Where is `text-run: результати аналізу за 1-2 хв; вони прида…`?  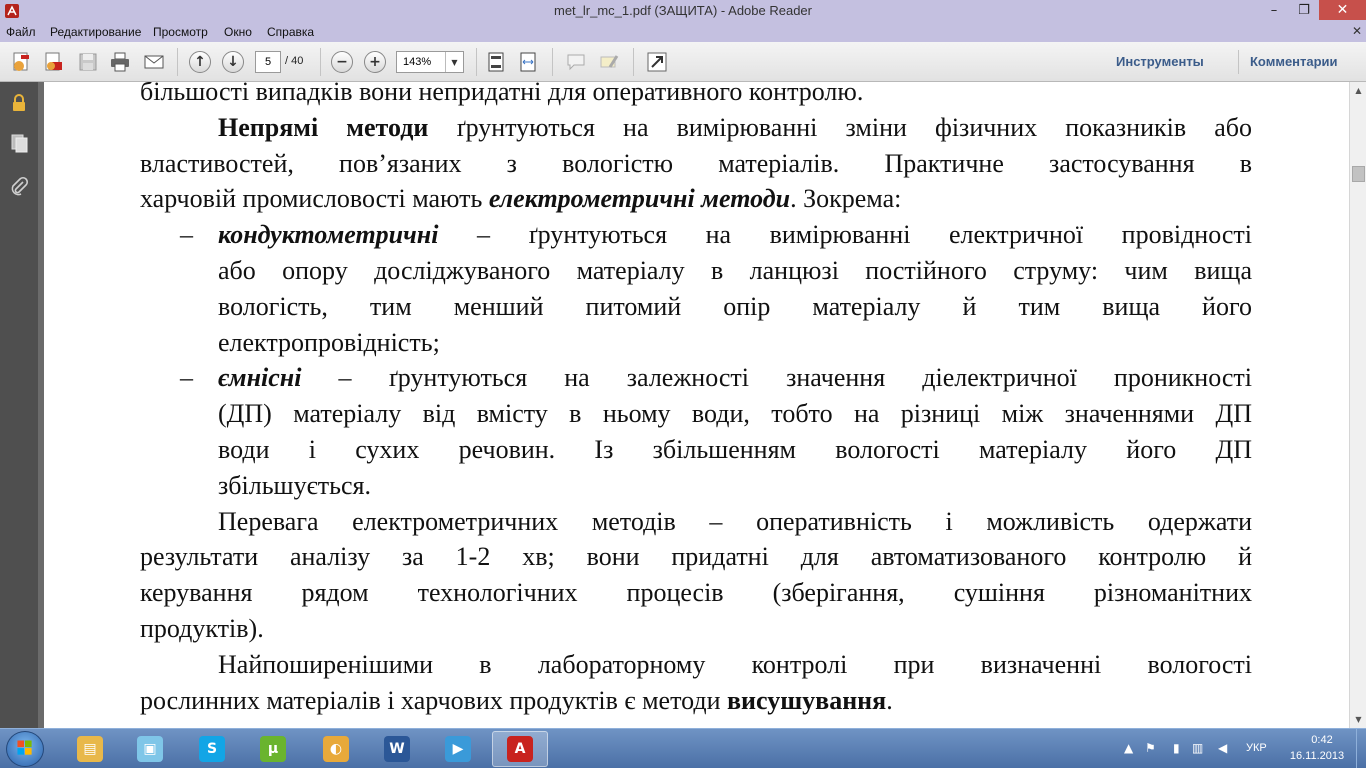
text-run: результати аналізу за 1-2 хв; вони прида… is located at coordinates (696, 557).